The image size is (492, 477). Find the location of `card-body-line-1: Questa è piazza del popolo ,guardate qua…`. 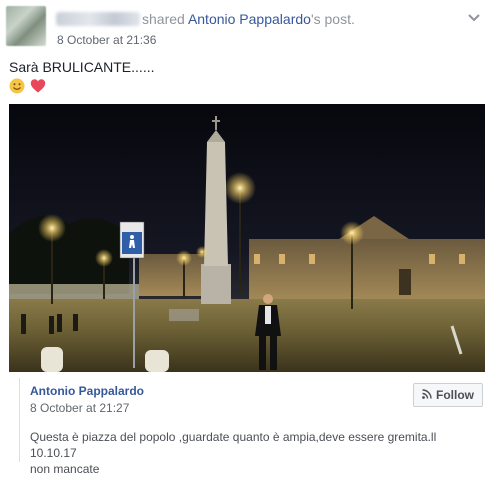

card-body-line-1: Questa è piazza del popolo ,guardate qua… is located at coordinates (233, 445).